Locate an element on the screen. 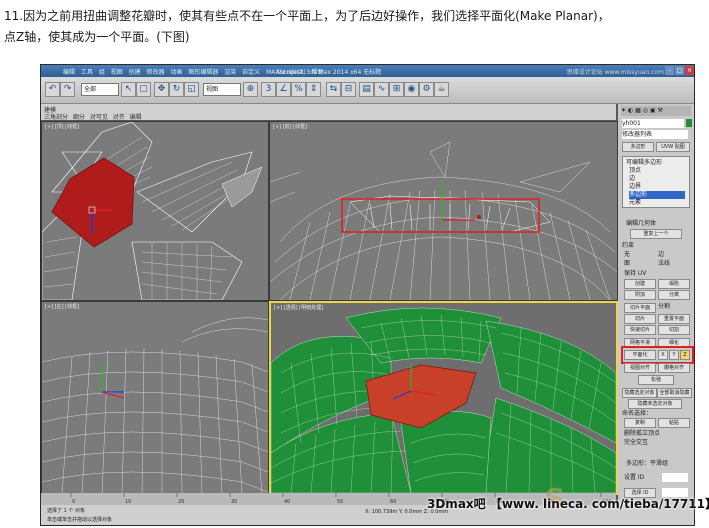  mirror-icon: ⇆ is located at coordinates (333, 89).